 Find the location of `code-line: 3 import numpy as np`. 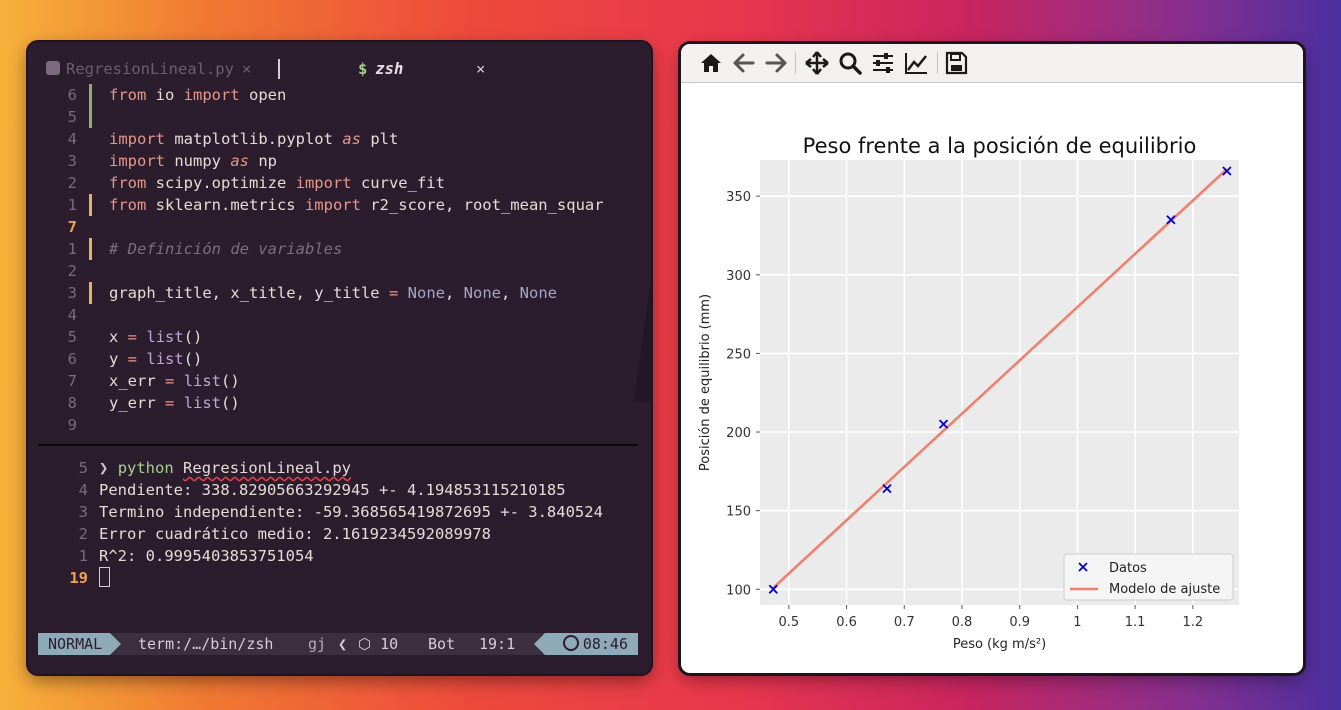

code-line: 3 import numpy as np is located at coordinates (339, 161).